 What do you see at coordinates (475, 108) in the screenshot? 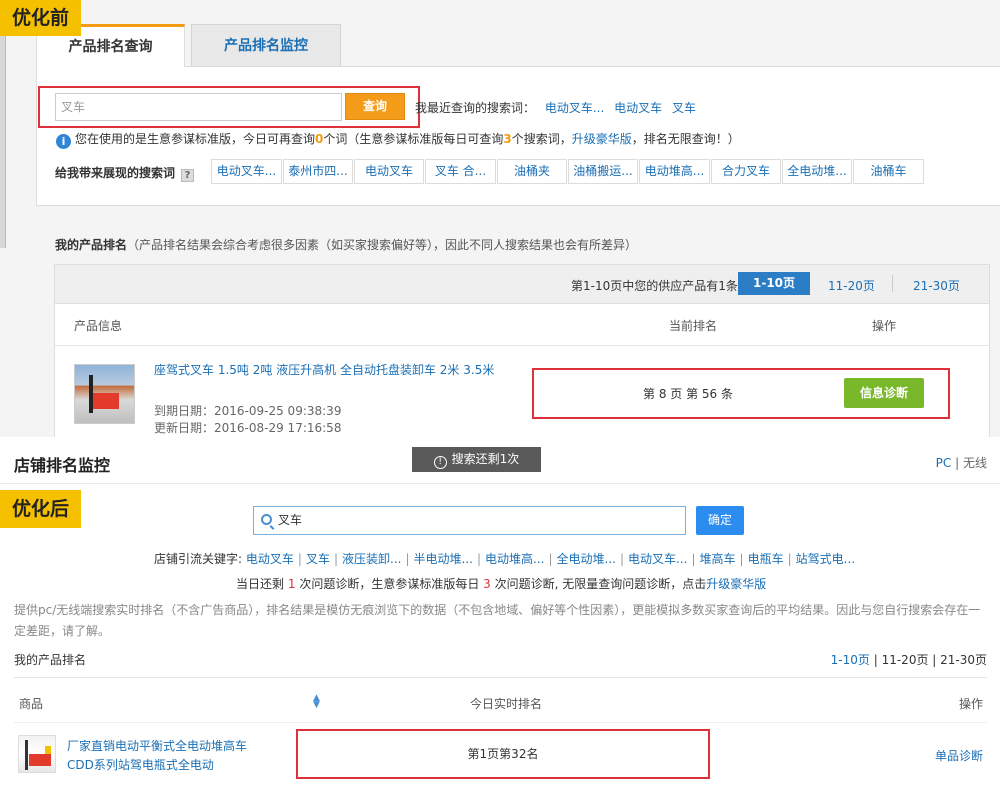
I see `recent-label: 我最近查询的搜索词：` at bounding box center [475, 108].